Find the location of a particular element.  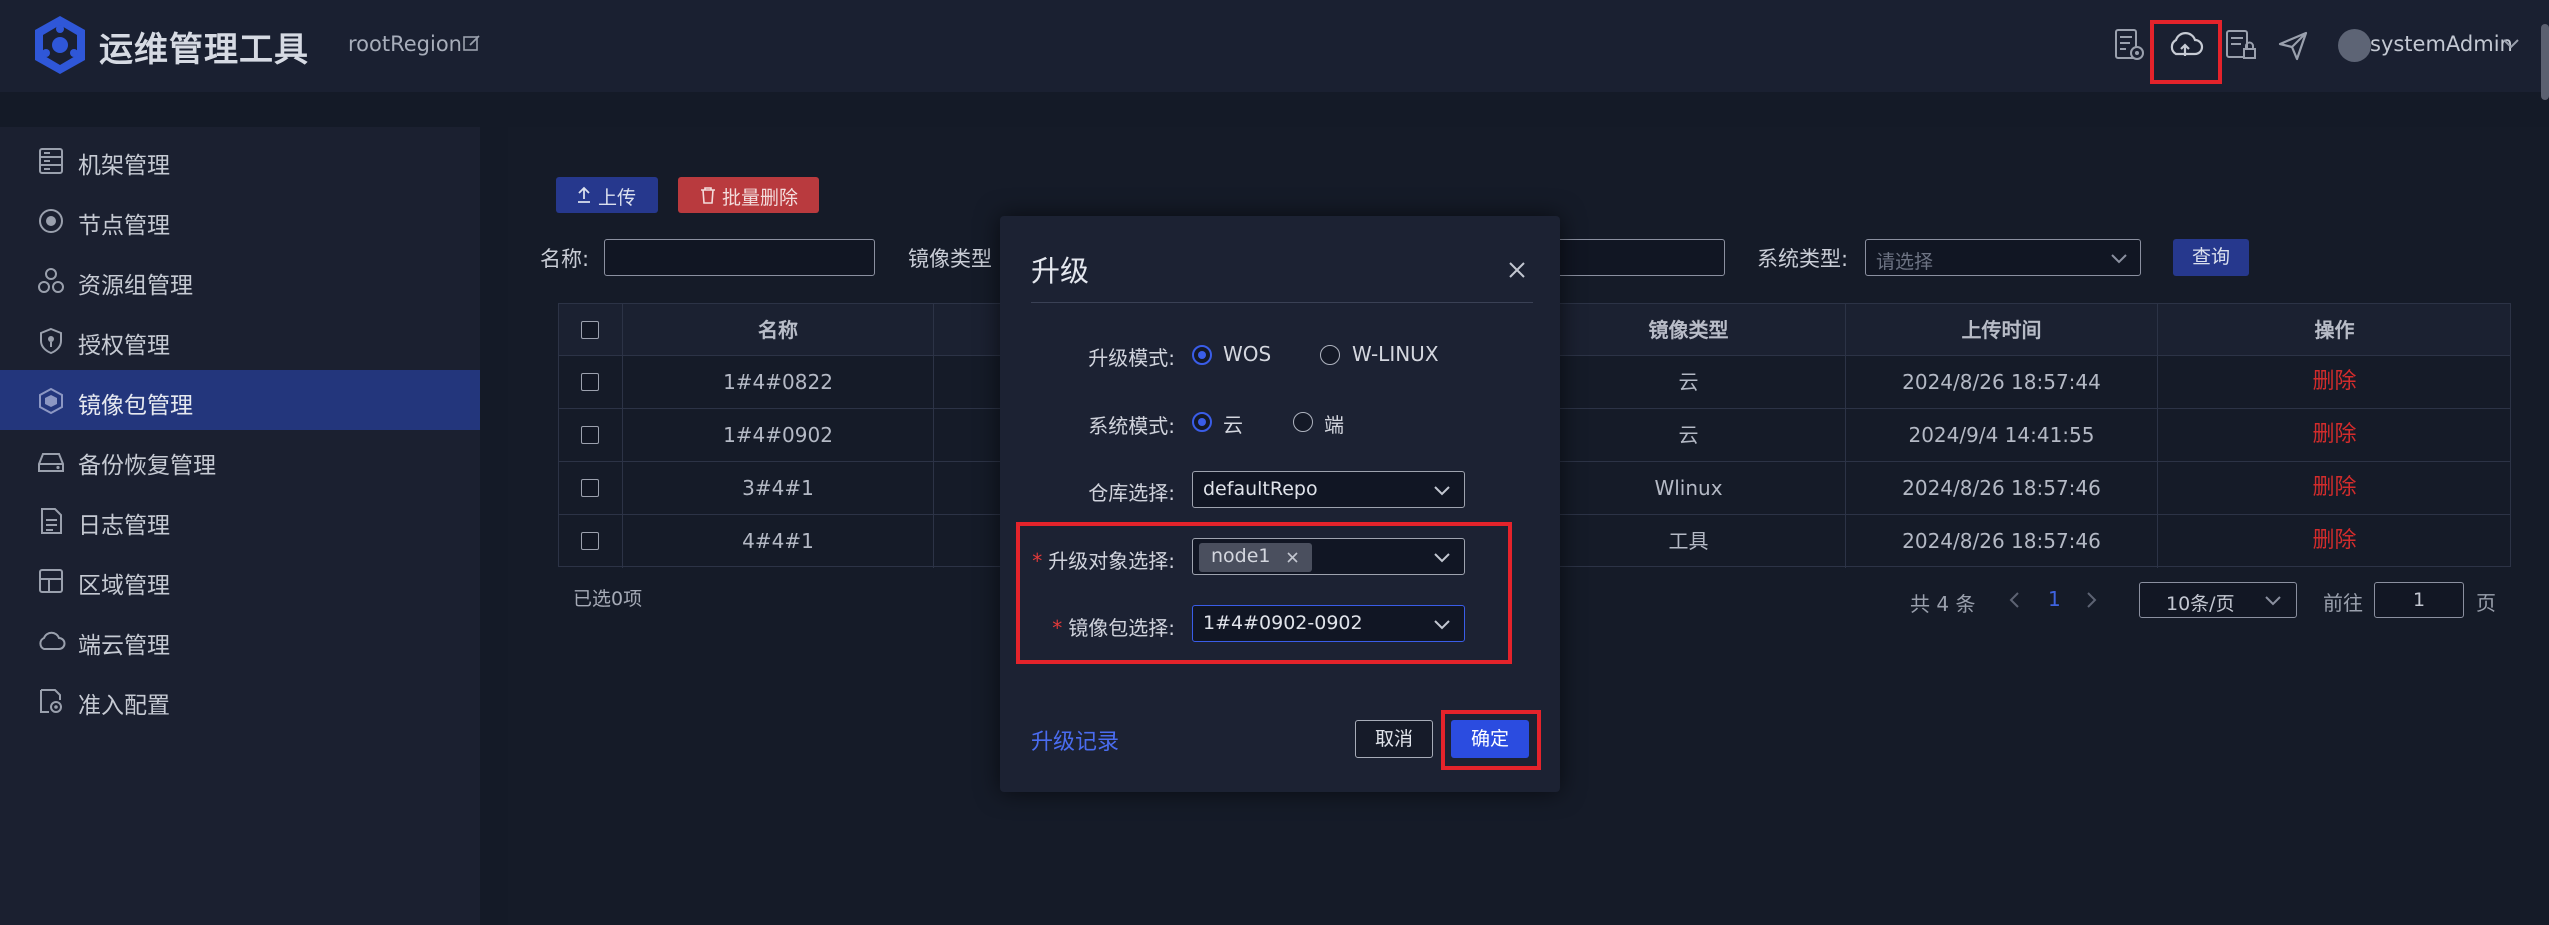

select-all-checkbox is located at coordinates (590, 330).